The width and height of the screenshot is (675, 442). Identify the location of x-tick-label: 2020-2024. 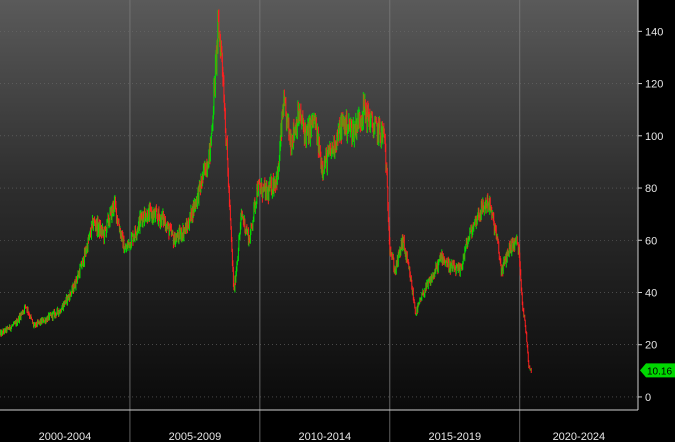
(579, 436).